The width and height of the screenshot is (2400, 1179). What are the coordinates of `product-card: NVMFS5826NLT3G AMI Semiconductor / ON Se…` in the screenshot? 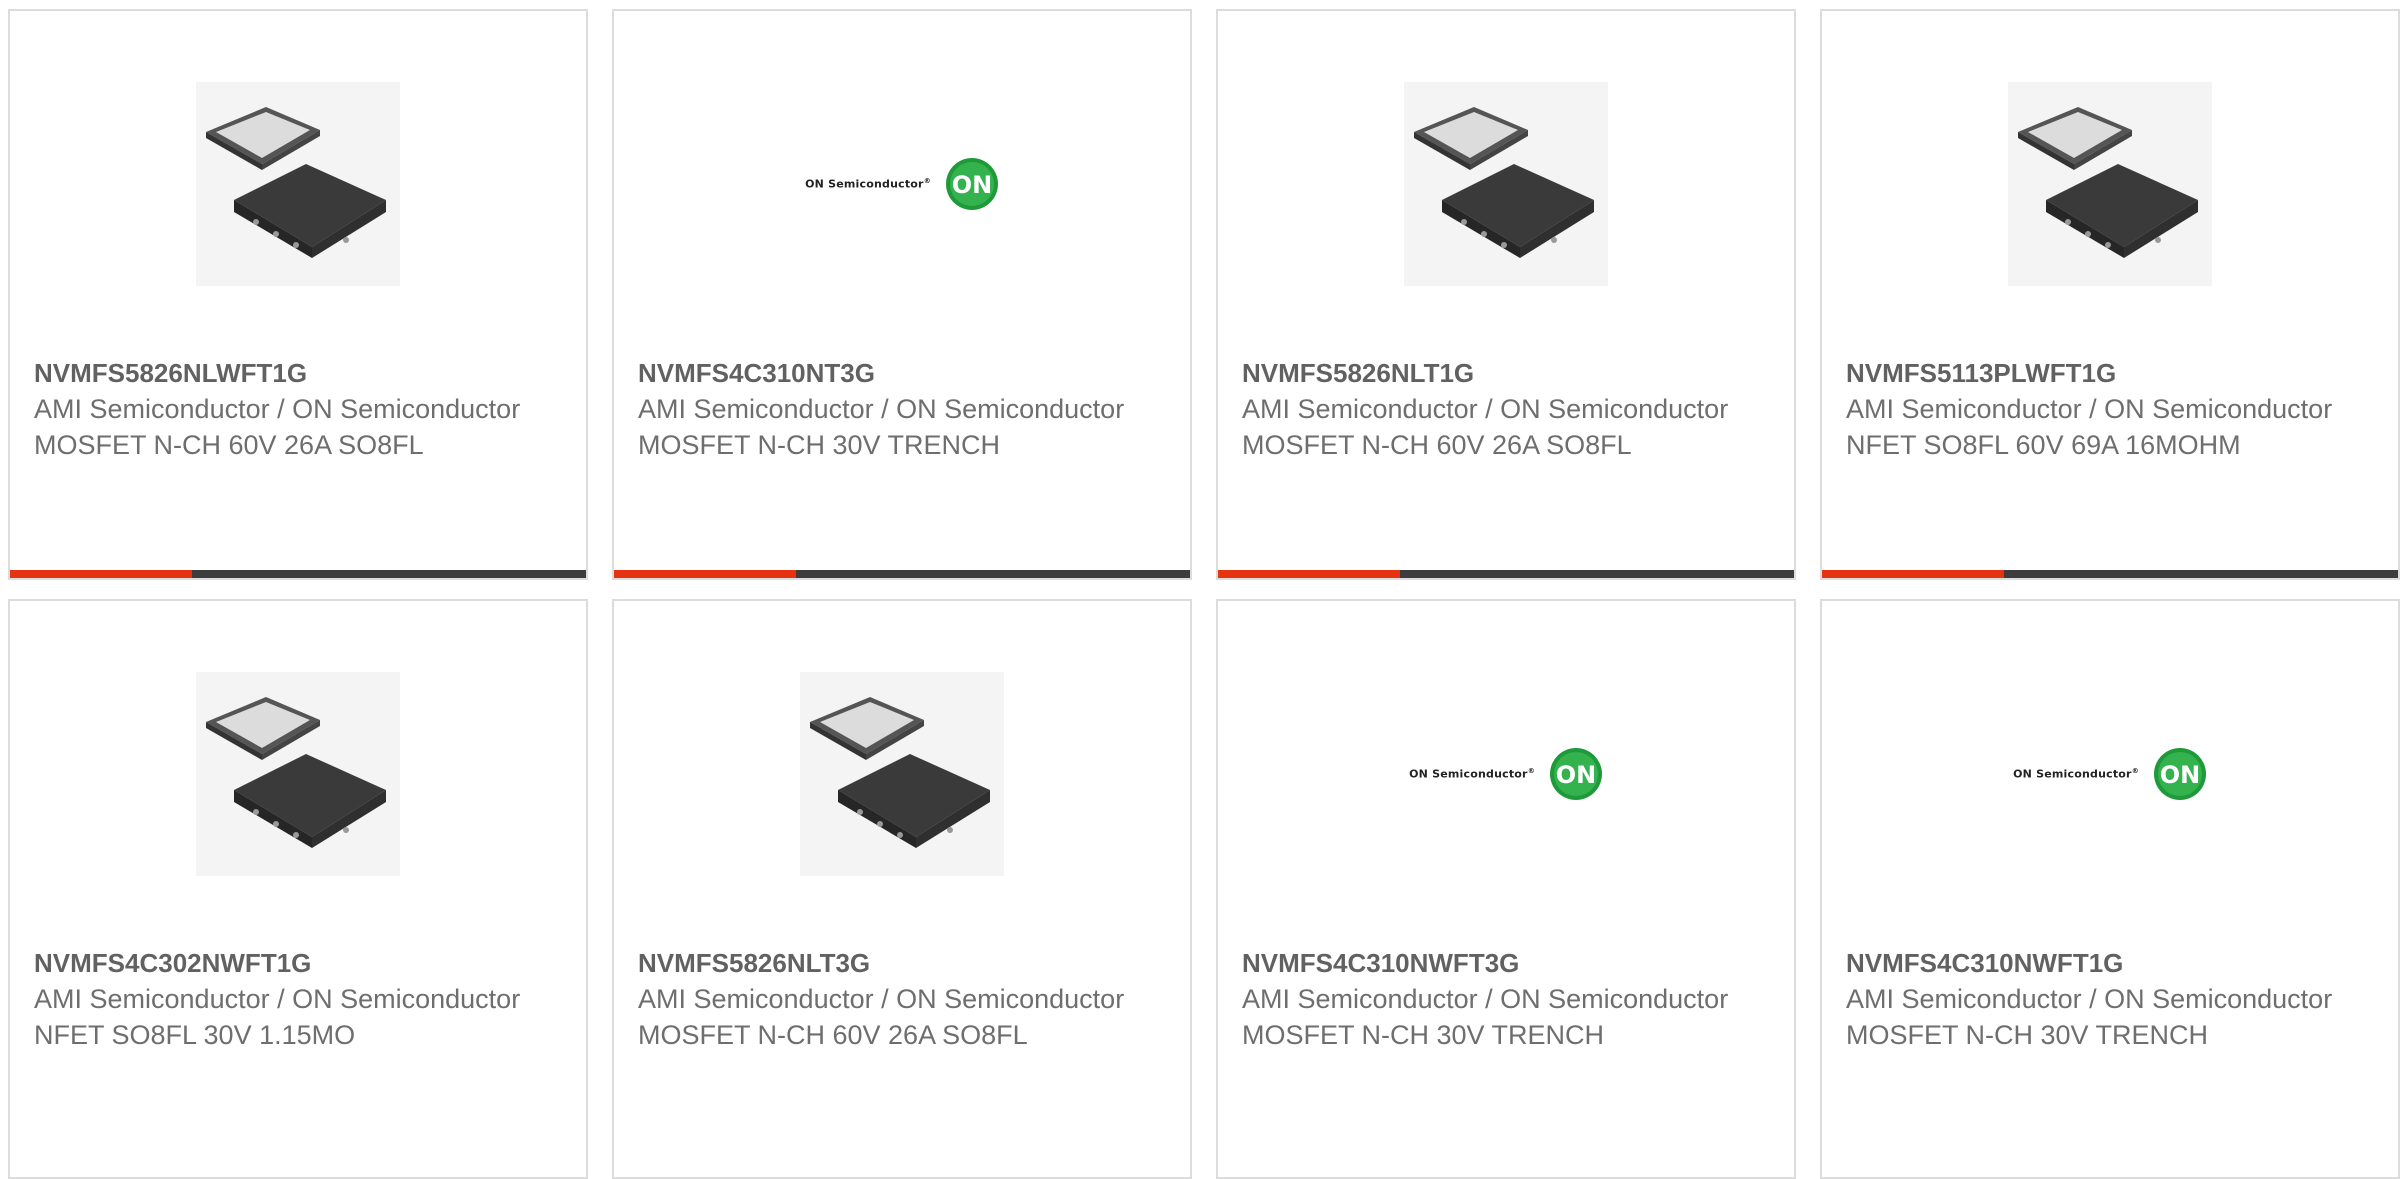 It's located at (902, 889).